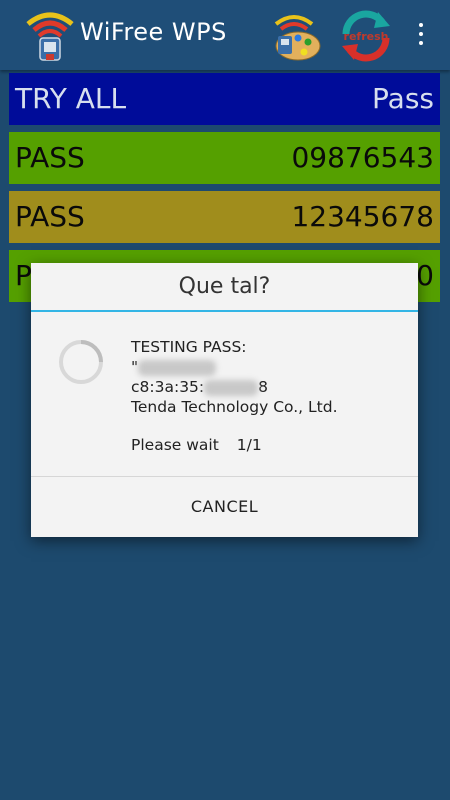  Describe the element at coordinates (81, 362) in the screenshot. I see `loading-spinner-icon` at that location.